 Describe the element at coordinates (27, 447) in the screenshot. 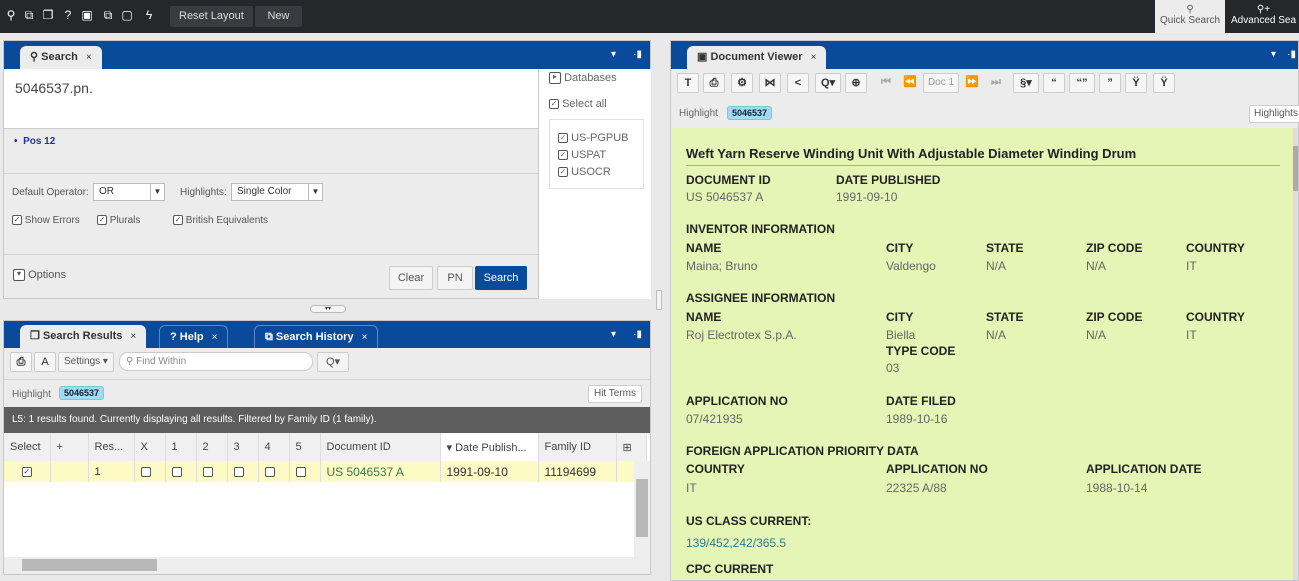

I see `column-header: Select` at that location.